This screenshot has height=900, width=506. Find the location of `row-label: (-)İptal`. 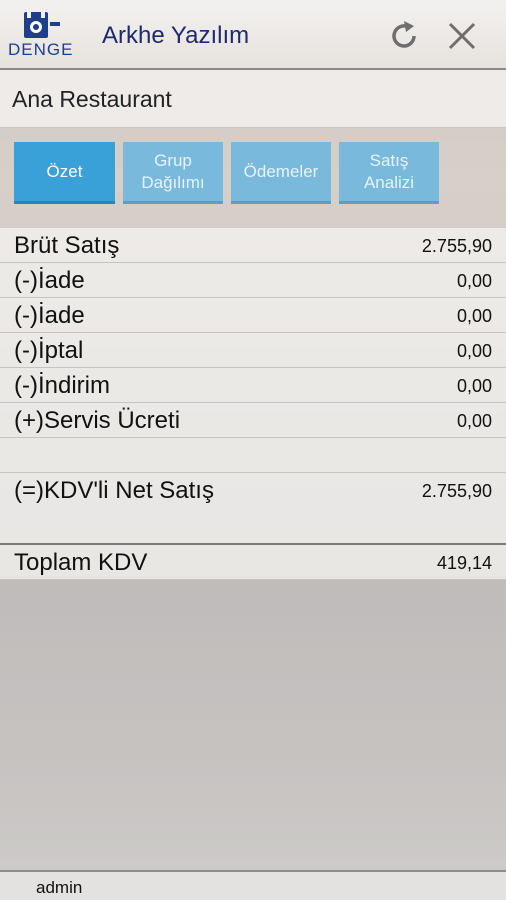

row-label: (-)İptal is located at coordinates (49, 350).